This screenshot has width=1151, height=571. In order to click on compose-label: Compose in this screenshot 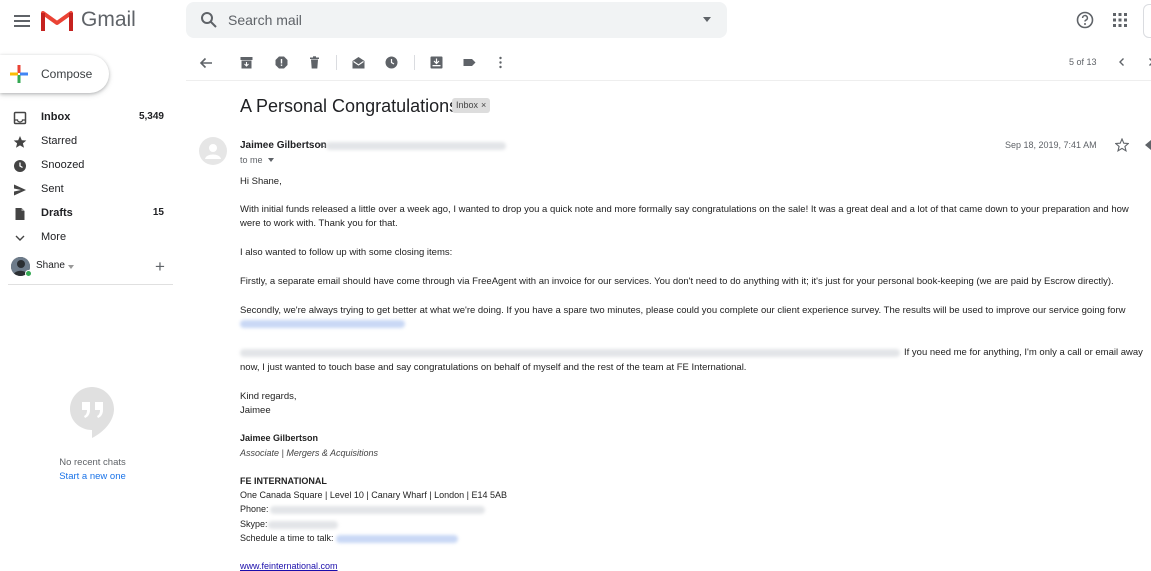, I will do `click(67, 74)`.